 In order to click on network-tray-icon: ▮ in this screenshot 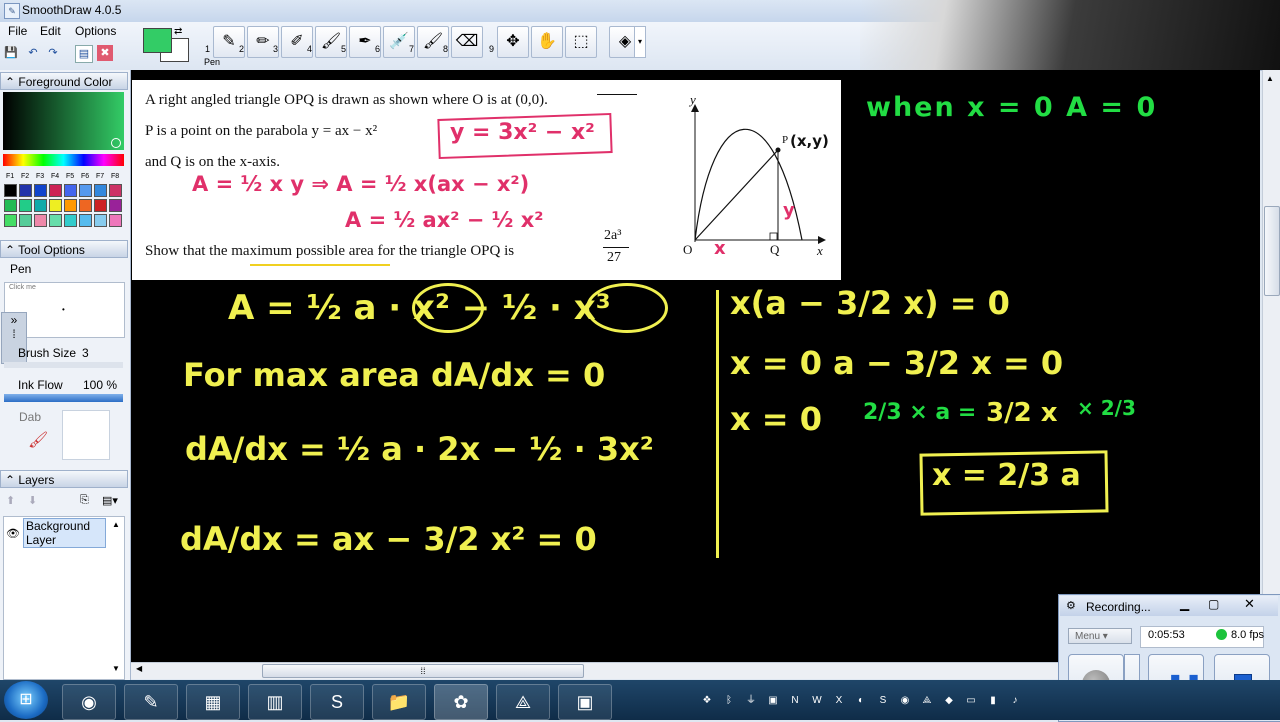, I will do `click(993, 701)`.